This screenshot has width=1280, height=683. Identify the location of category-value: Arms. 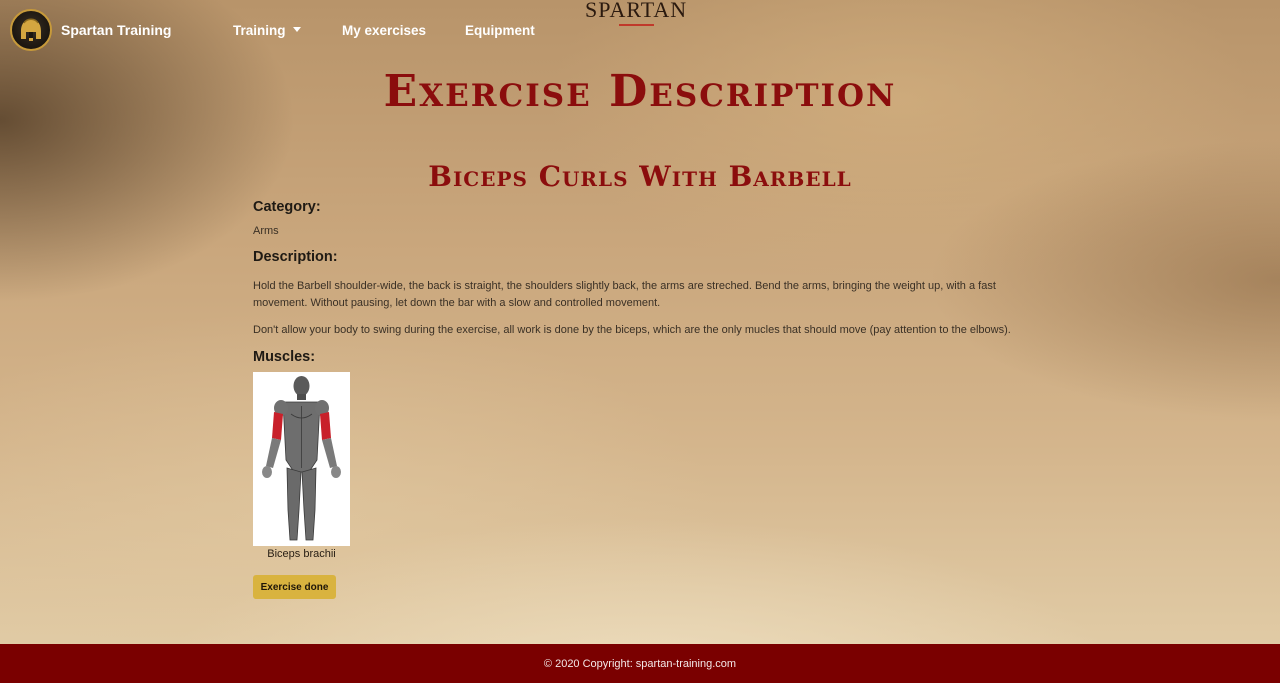
(266, 231).